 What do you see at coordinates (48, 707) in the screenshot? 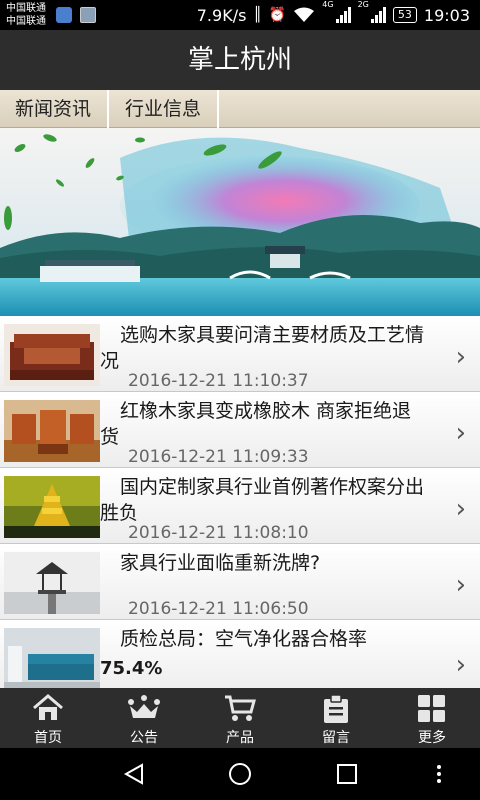
I see `home-icon` at bounding box center [48, 707].